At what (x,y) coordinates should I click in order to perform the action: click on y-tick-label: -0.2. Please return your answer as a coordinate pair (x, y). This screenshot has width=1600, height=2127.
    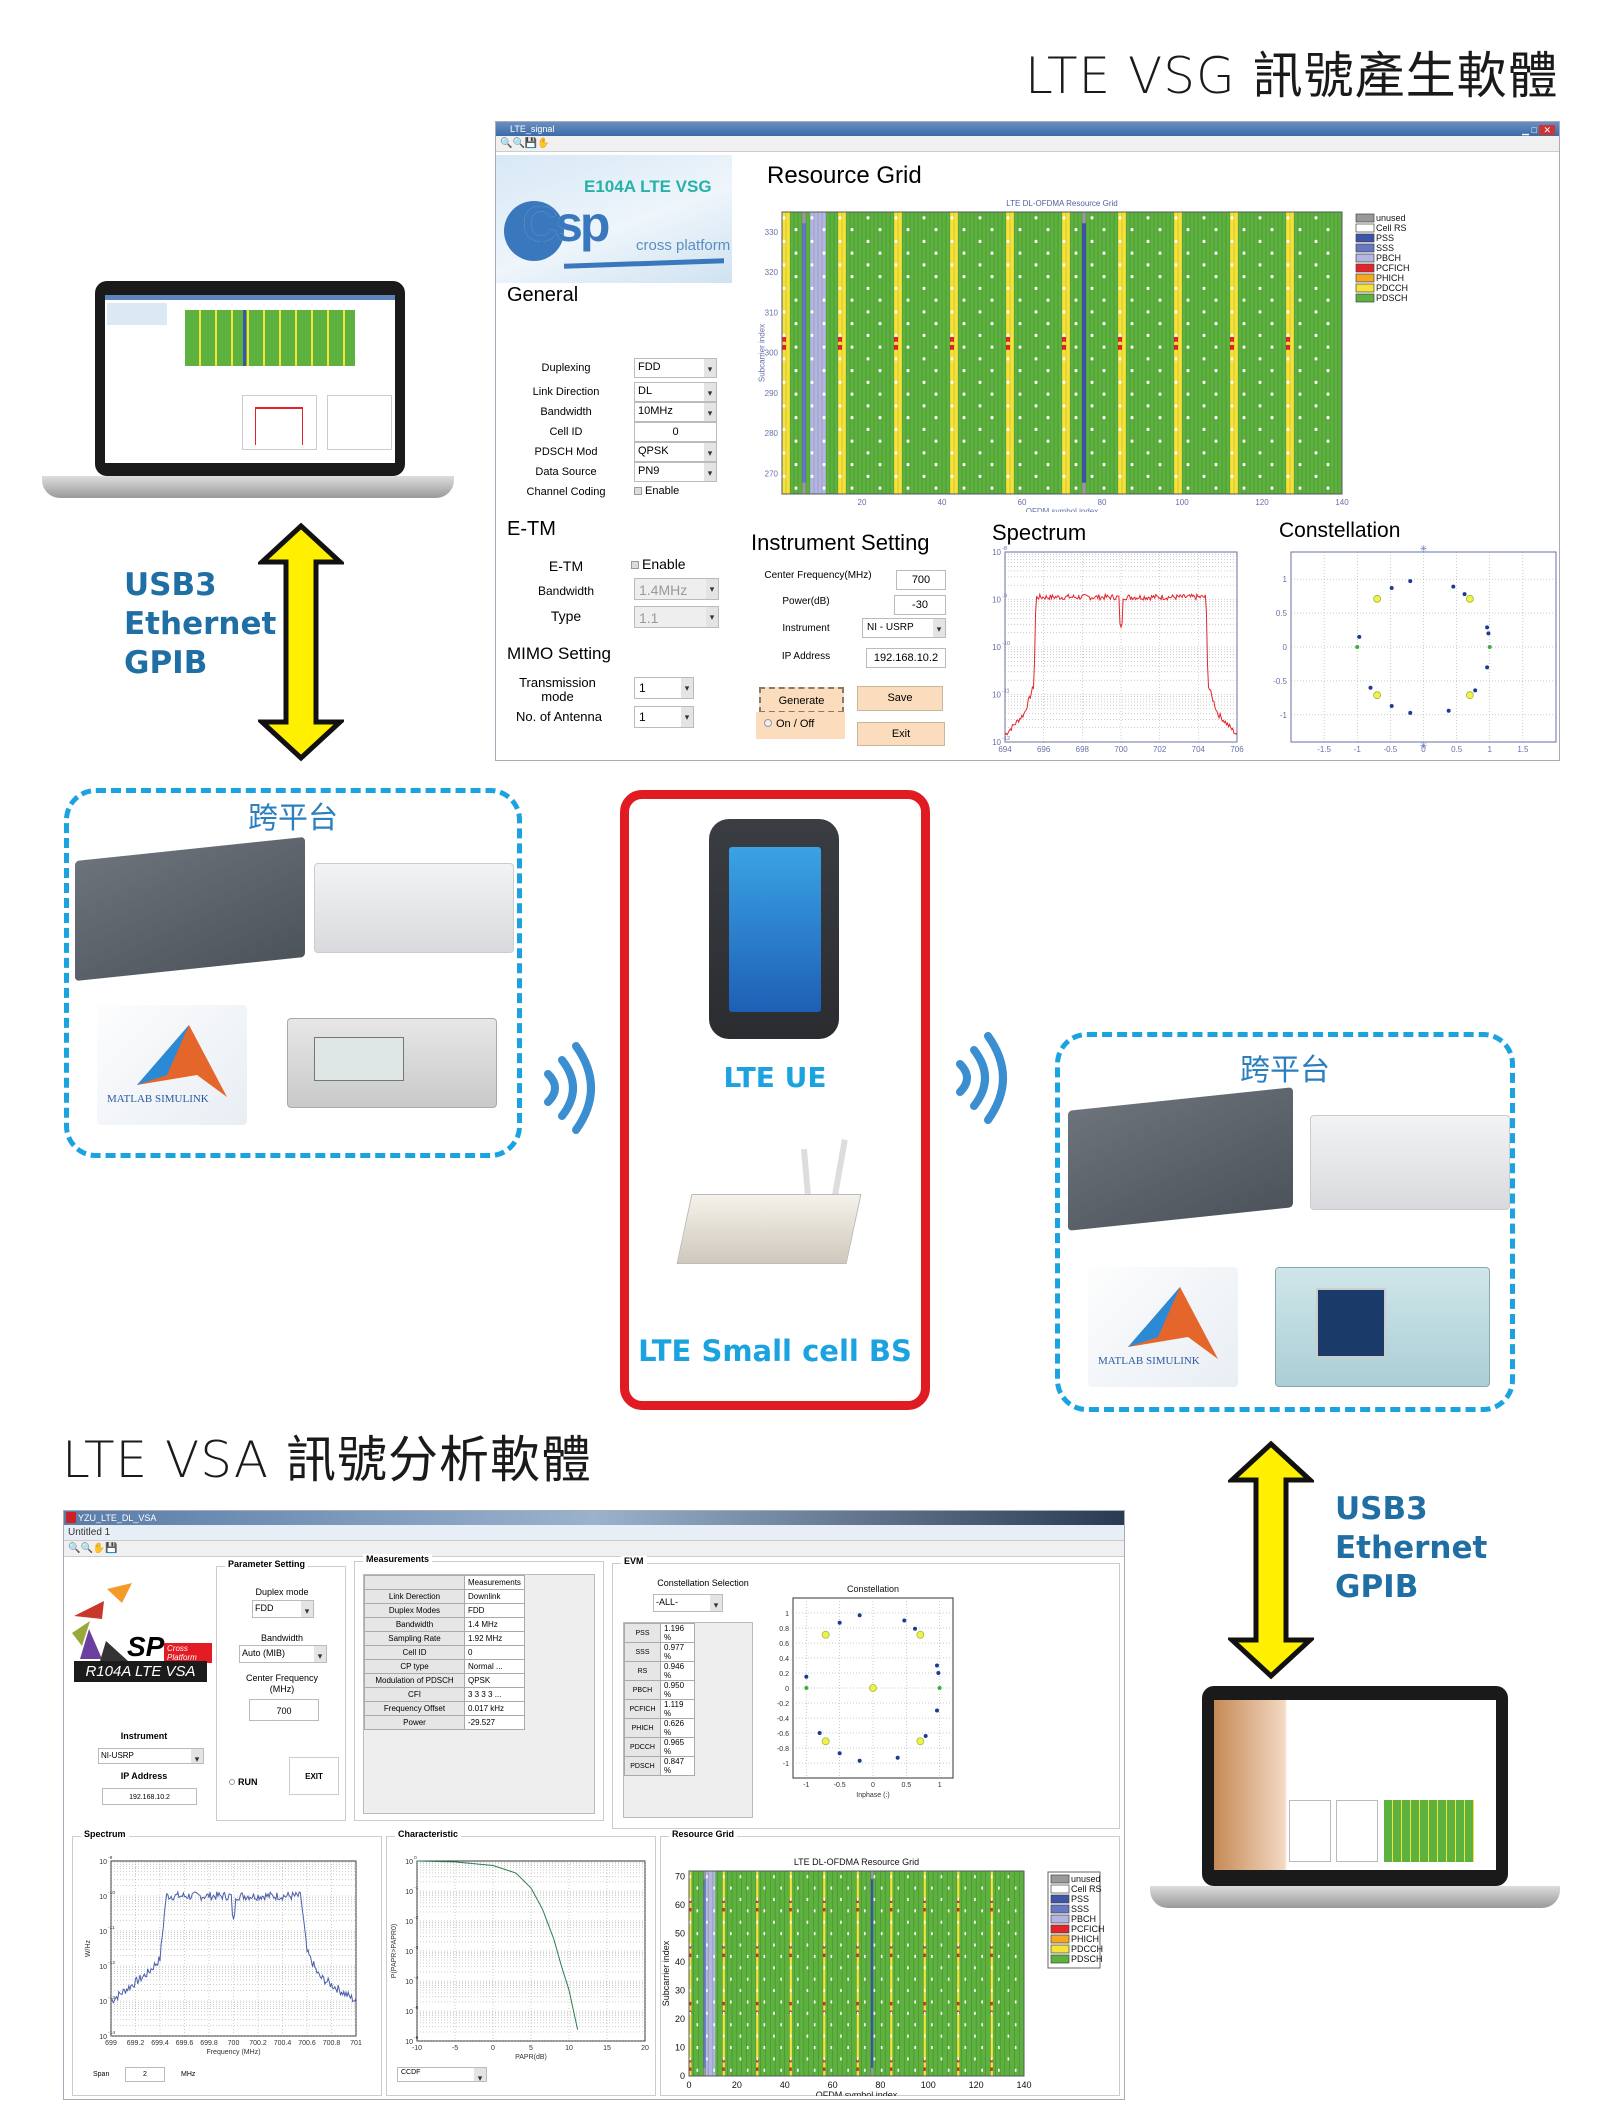
    Looking at the image, I should click on (783, 1704).